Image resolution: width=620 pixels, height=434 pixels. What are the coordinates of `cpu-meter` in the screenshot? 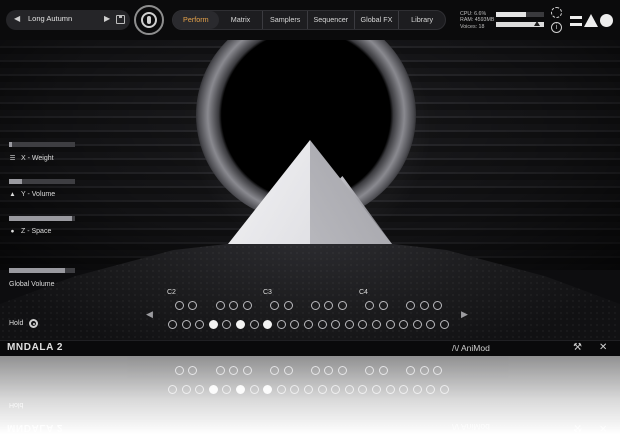 It's located at (520, 14).